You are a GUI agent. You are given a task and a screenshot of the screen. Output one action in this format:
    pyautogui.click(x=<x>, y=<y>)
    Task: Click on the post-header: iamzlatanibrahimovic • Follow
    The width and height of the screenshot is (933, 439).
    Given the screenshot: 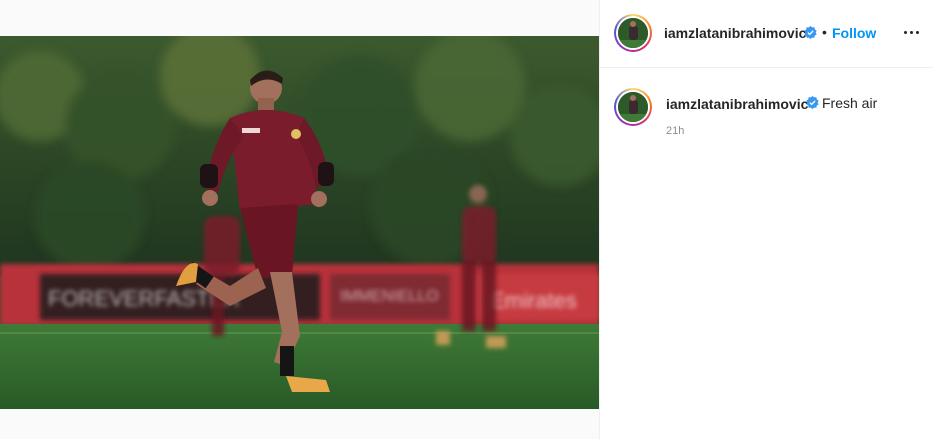 What is the action you would take?
    pyautogui.click(x=766, y=34)
    